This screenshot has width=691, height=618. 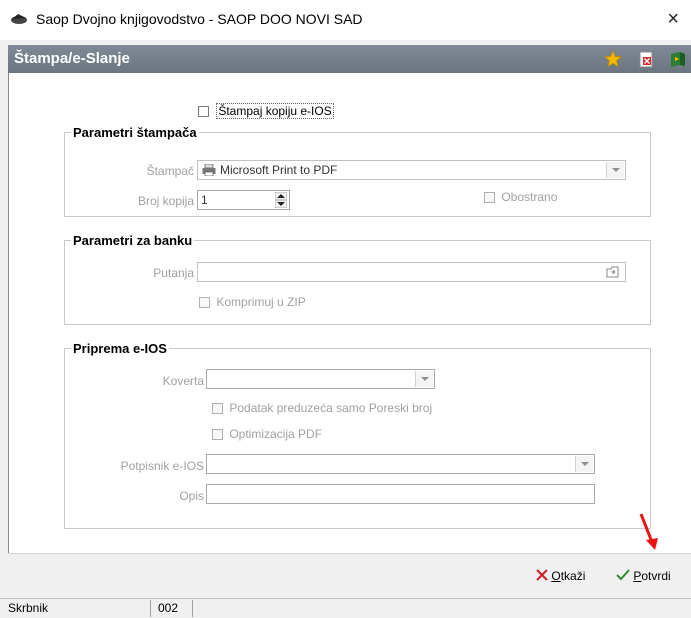 What do you see at coordinates (349, 59) in the screenshot?
I see `dialog-header: Štampa/e-Slanje` at bounding box center [349, 59].